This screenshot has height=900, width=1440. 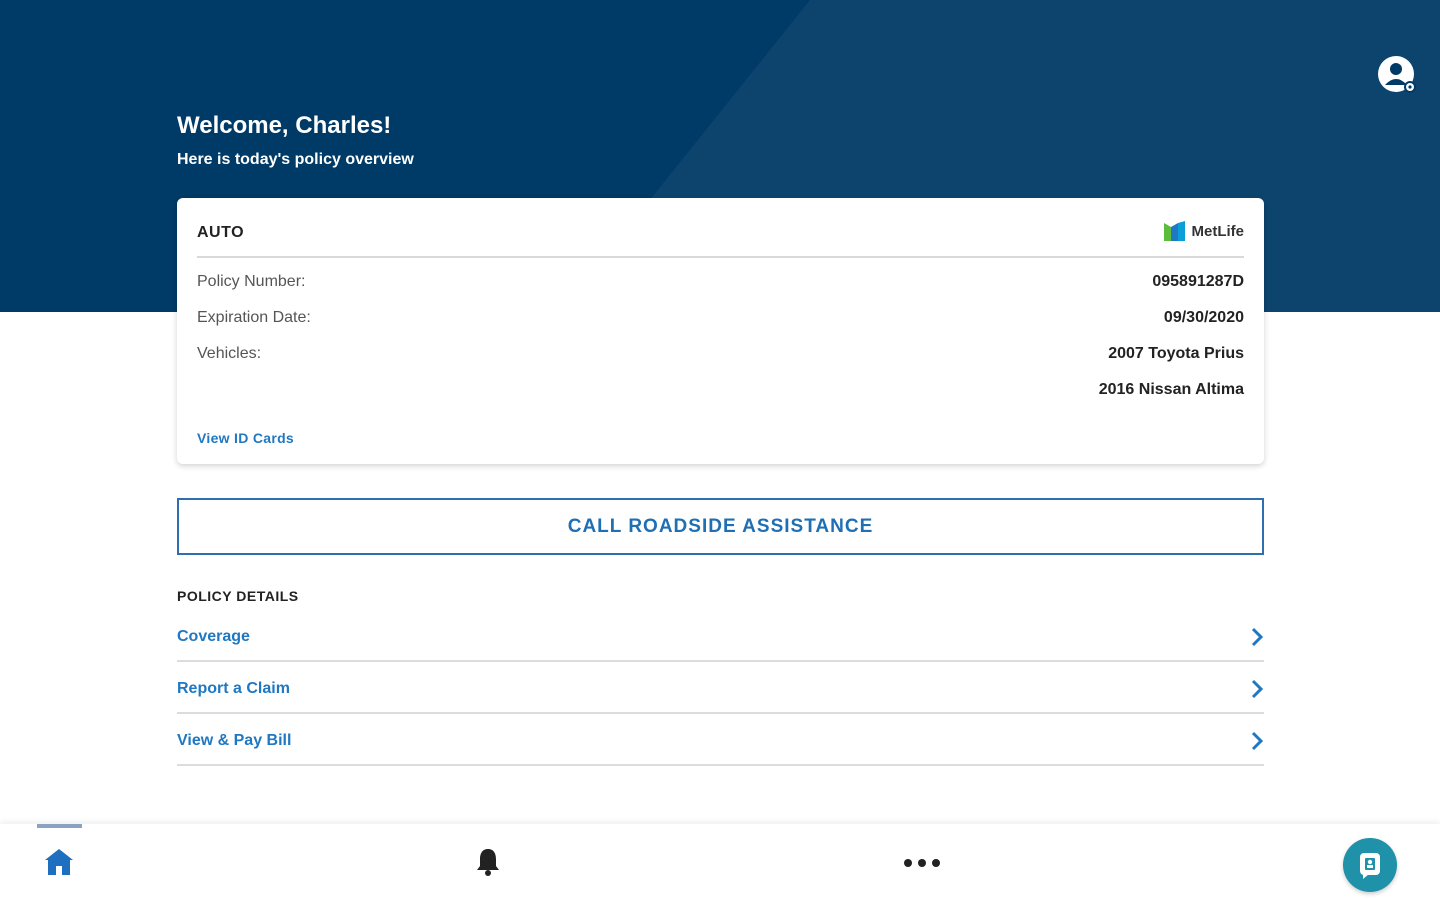 What do you see at coordinates (295, 159) in the screenshot?
I see `welcome-subtitle: Here is today's policy overview` at bounding box center [295, 159].